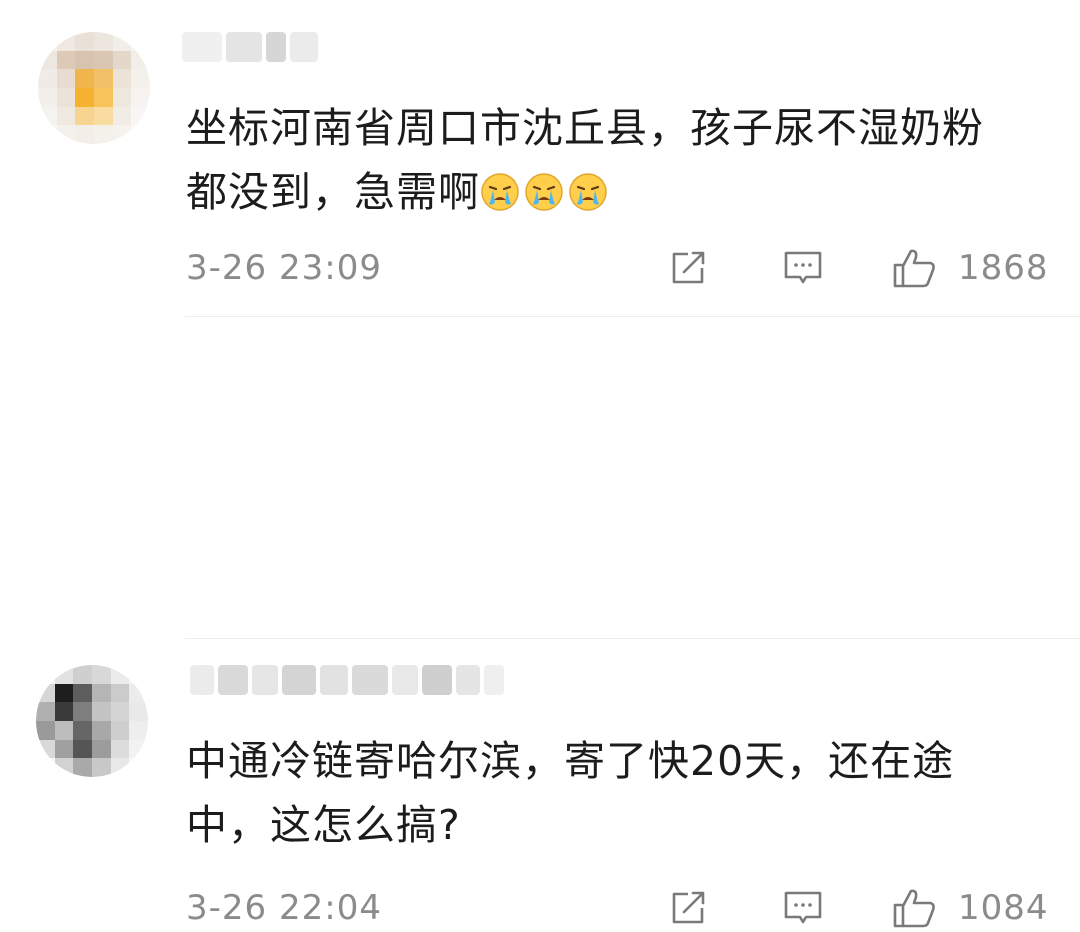  What do you see at coordinates (284, 908) in the screenshot?
I see `timestamp: 3-26 22:04` at bounding box center [284, 908].